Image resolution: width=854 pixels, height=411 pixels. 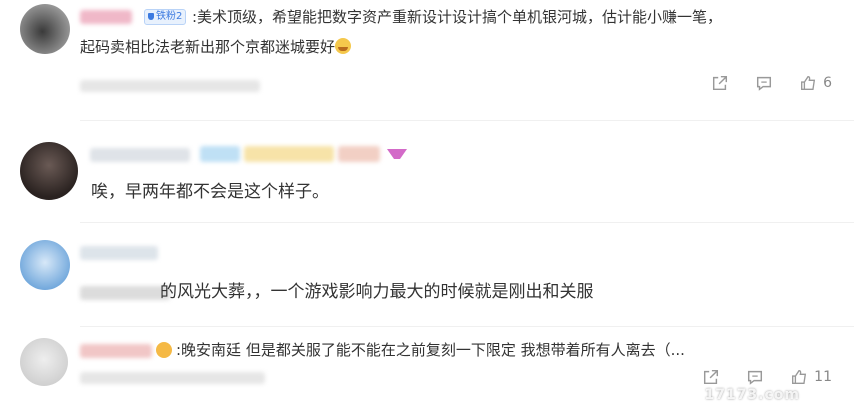 What do you see at coordinates (752, 395) in the screenshot?
I see `watermark: 17173.com` at bounding box center [752, 395].